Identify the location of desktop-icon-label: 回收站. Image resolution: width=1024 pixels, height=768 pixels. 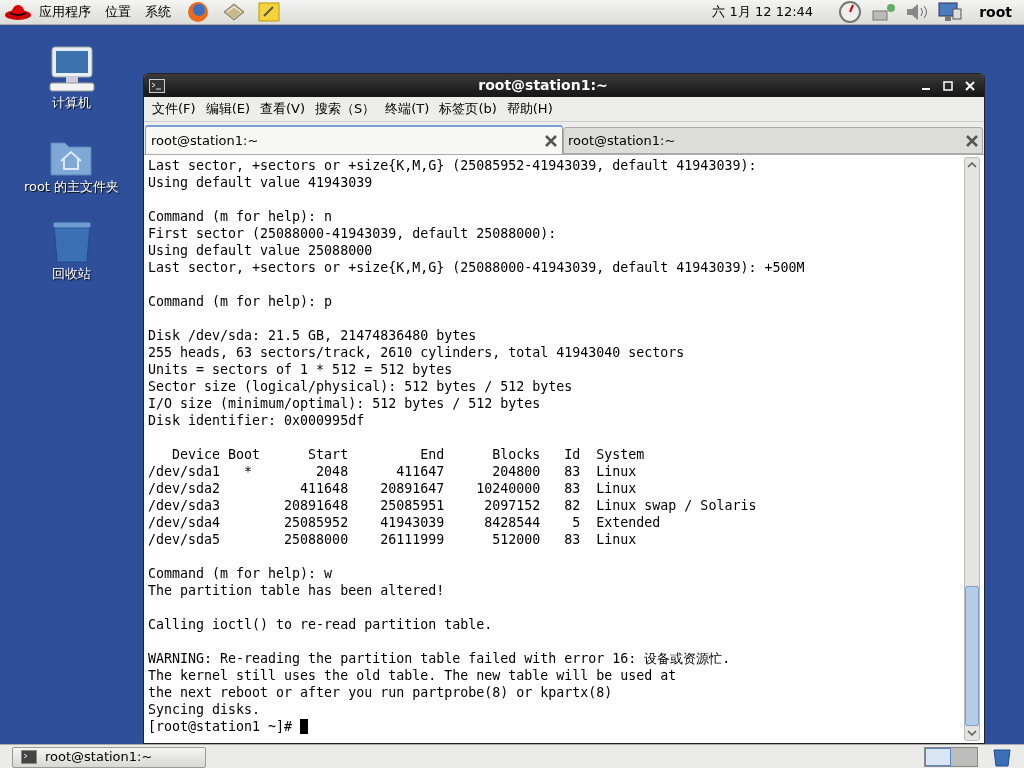
(71, 274).